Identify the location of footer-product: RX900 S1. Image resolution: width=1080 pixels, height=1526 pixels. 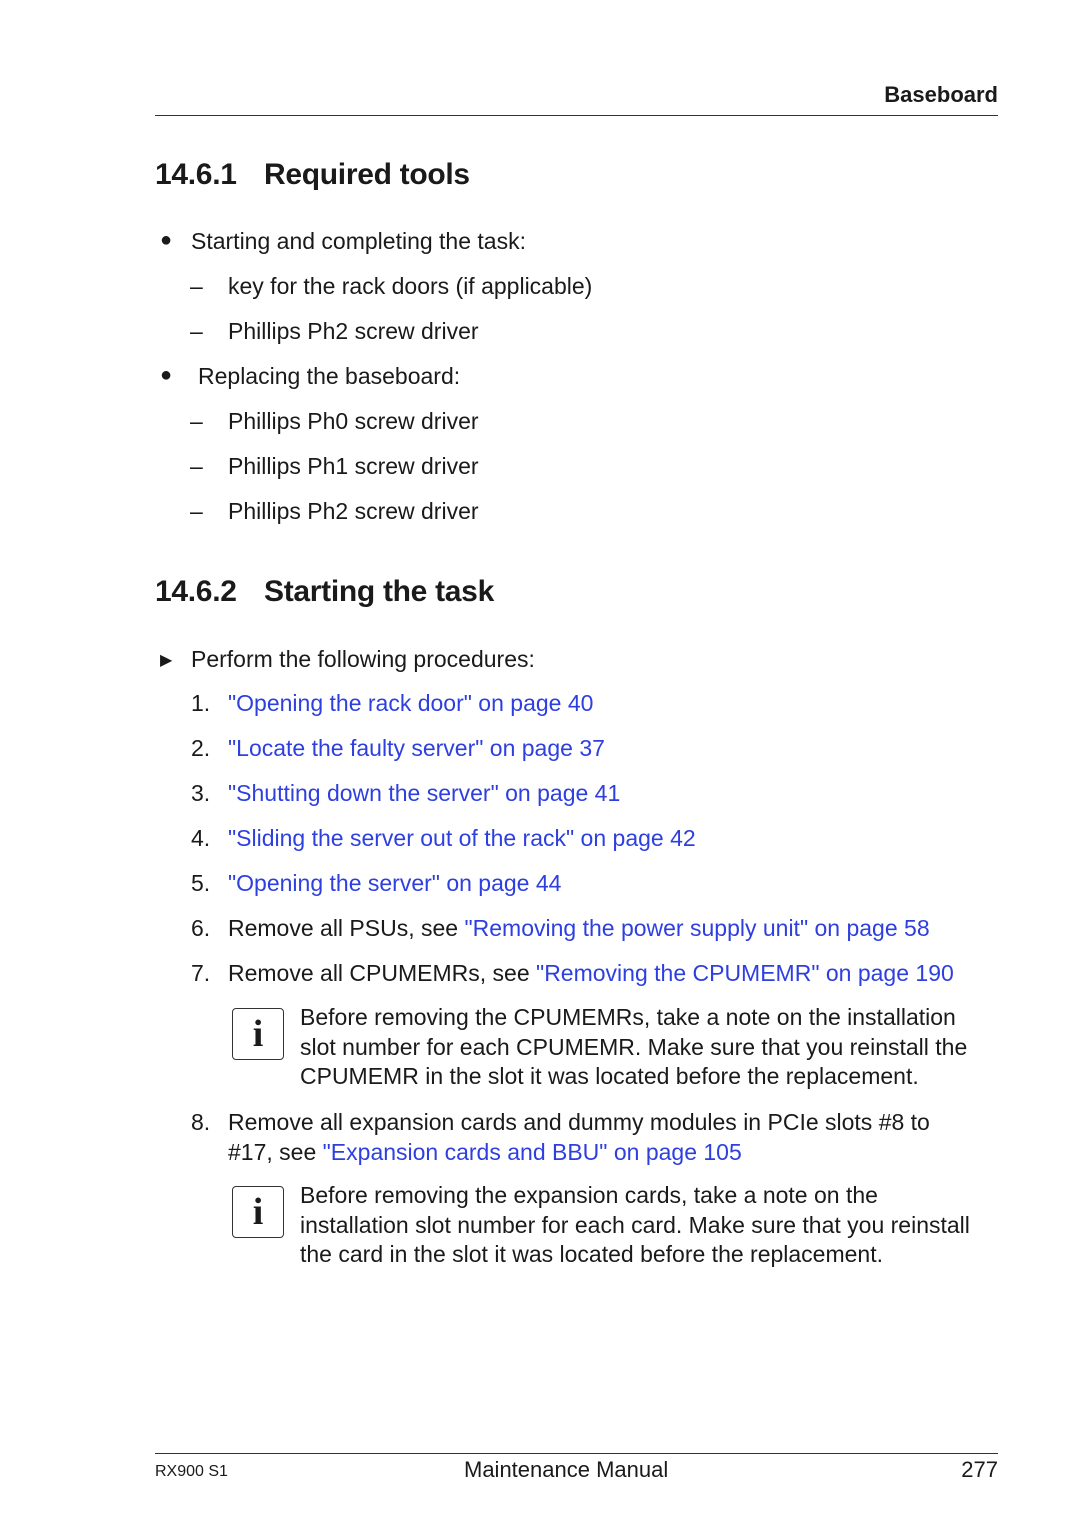
(191, 1471).